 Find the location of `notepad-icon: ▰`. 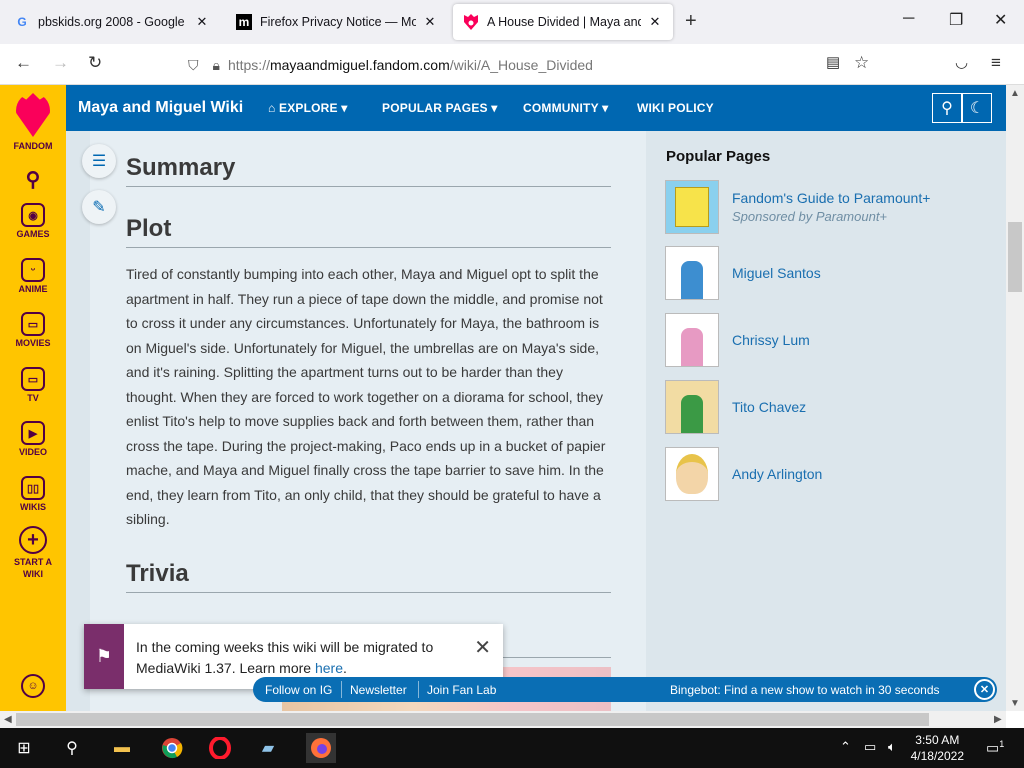

notepad-icon: ▰ is located at coordinates (268, 748).